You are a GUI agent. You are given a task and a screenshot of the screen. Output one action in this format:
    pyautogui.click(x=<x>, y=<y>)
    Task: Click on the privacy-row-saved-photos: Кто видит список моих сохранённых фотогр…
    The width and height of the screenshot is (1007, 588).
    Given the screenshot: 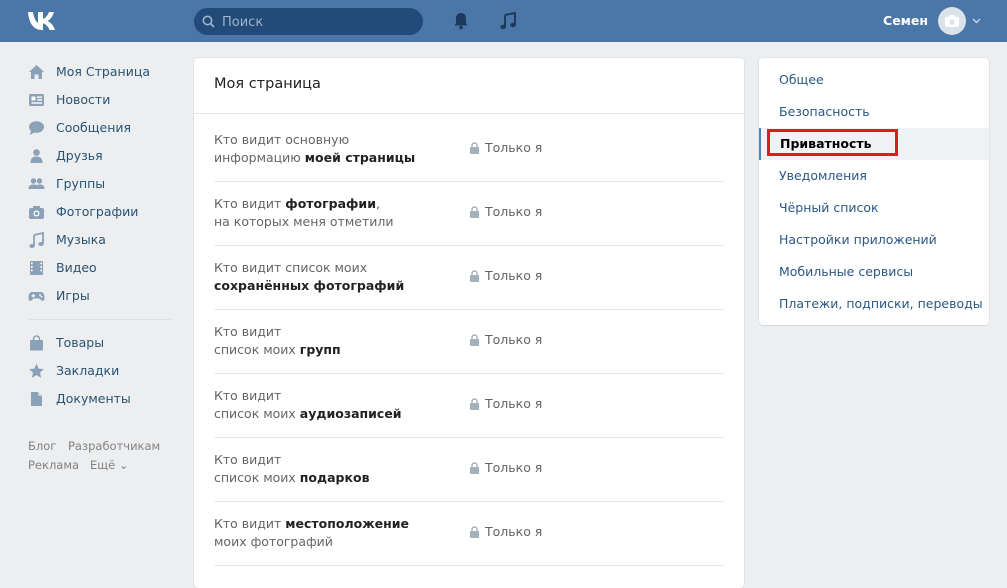 What is the action you would take?
    pyautogui.click(x=378, y=276)
    